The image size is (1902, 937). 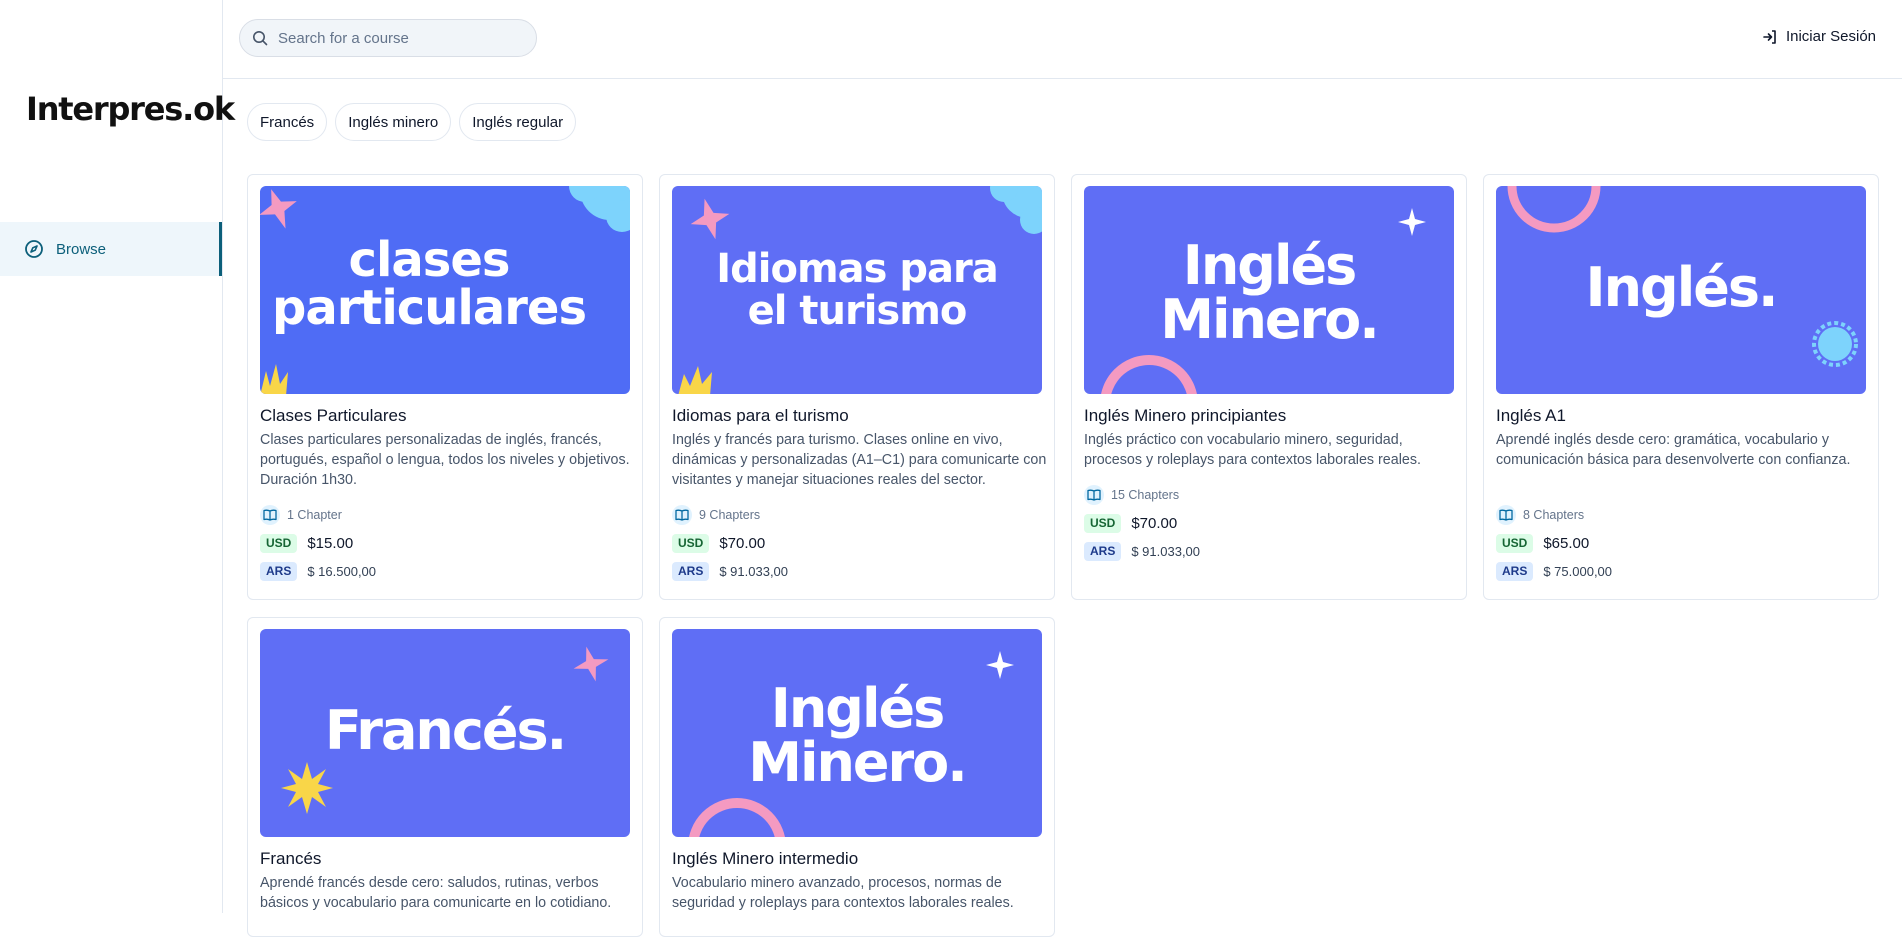 I want to click on price-ars: $ 75.000,00, so click(x=1578, y=571).